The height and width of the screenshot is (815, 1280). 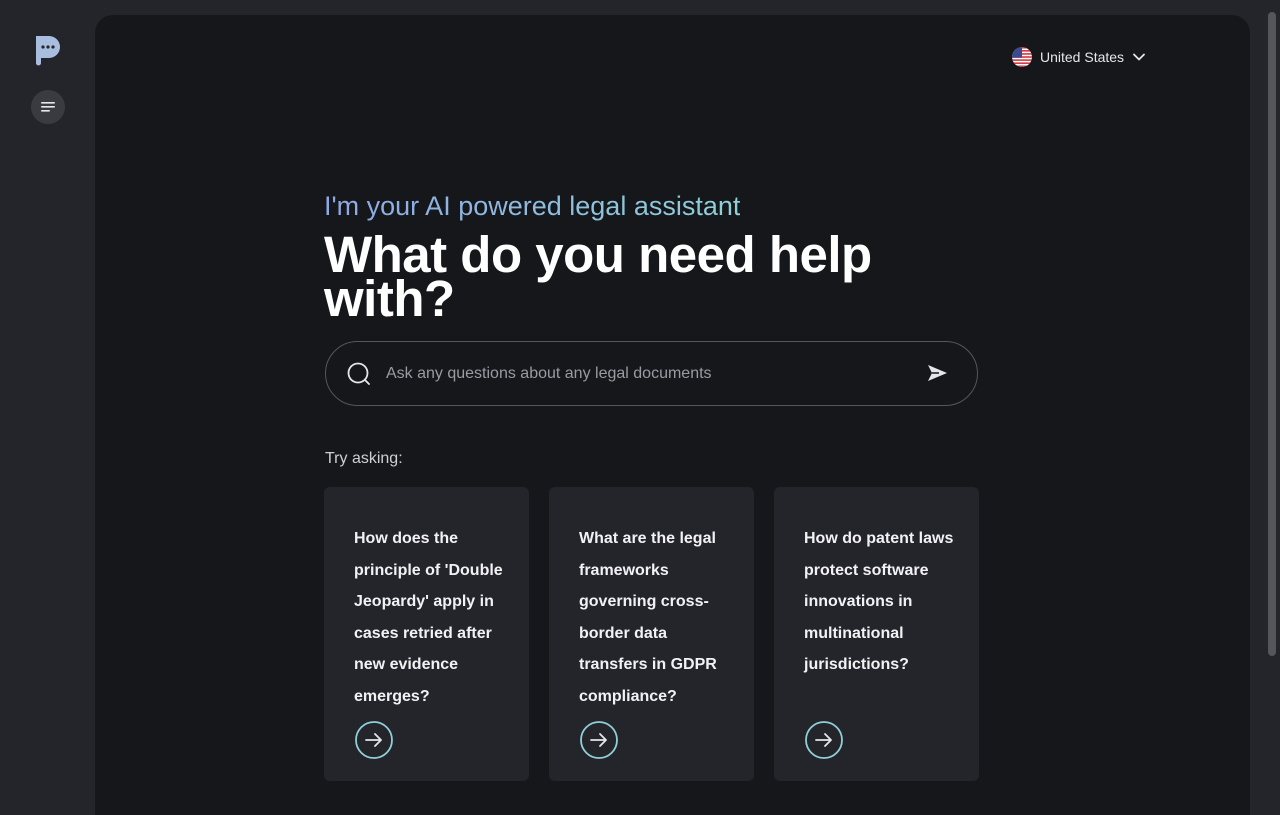 I want to click on search-bar, so click(x=651, y=373).